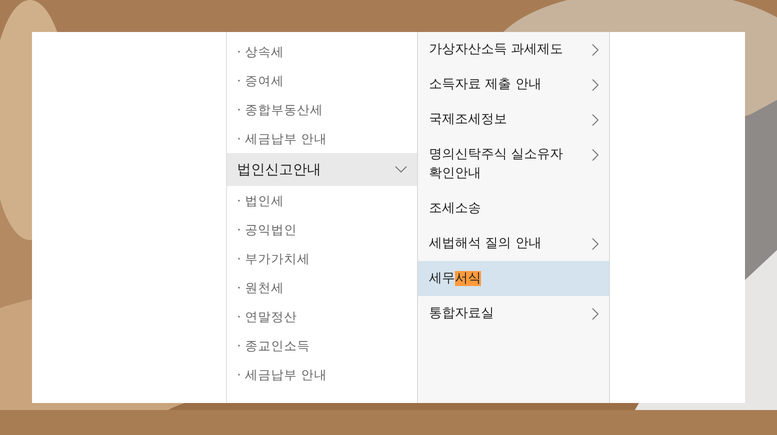  I want to click on submenu-link: · 증여세, so click(322, 80).